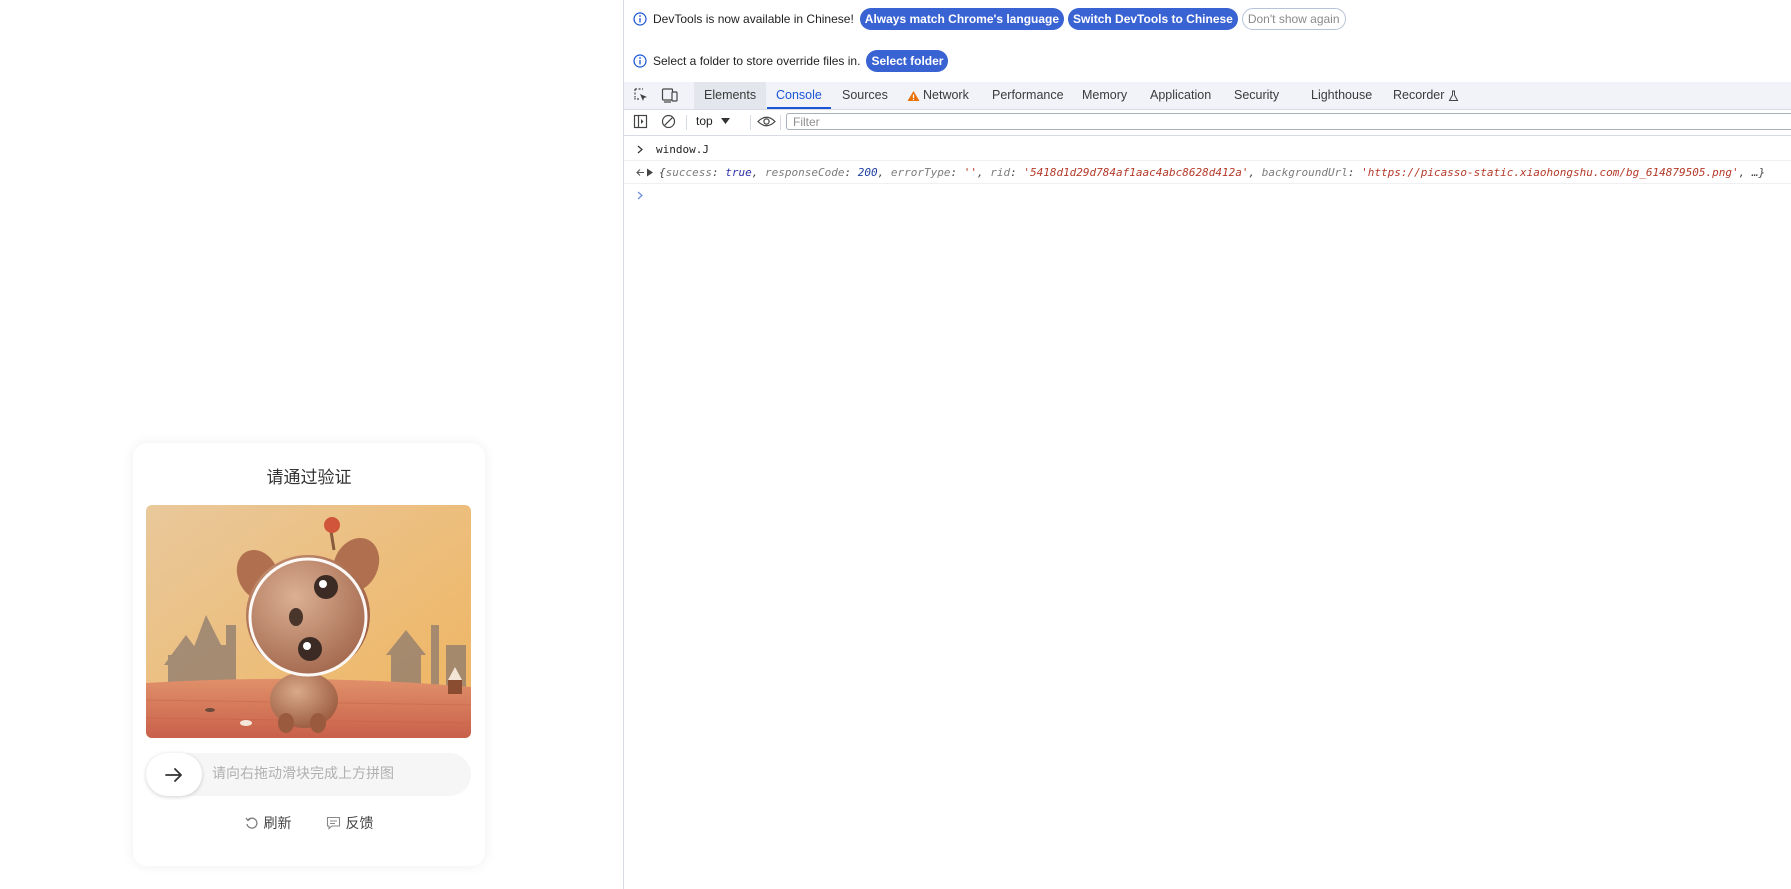 The image size is (1791, 889). What do you see at coordinates (309, 823) in the screenshot?
I see `captcha-actions: 刷新 反馈` at bounding box center [309, 823].